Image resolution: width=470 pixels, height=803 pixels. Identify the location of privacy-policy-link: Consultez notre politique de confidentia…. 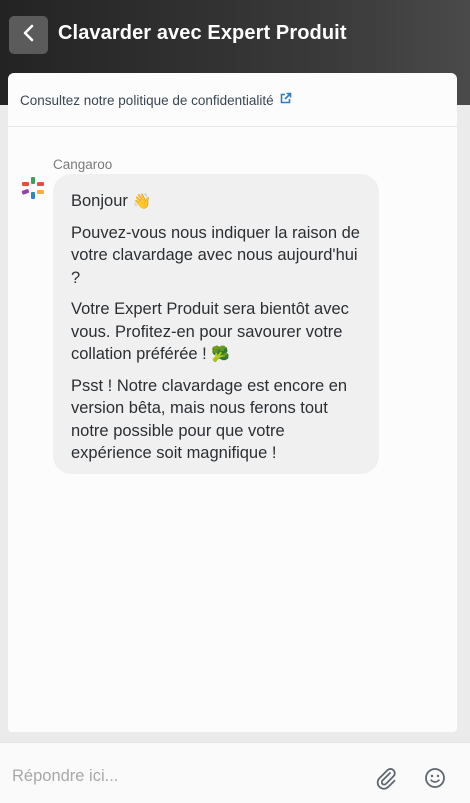
(156, 100).